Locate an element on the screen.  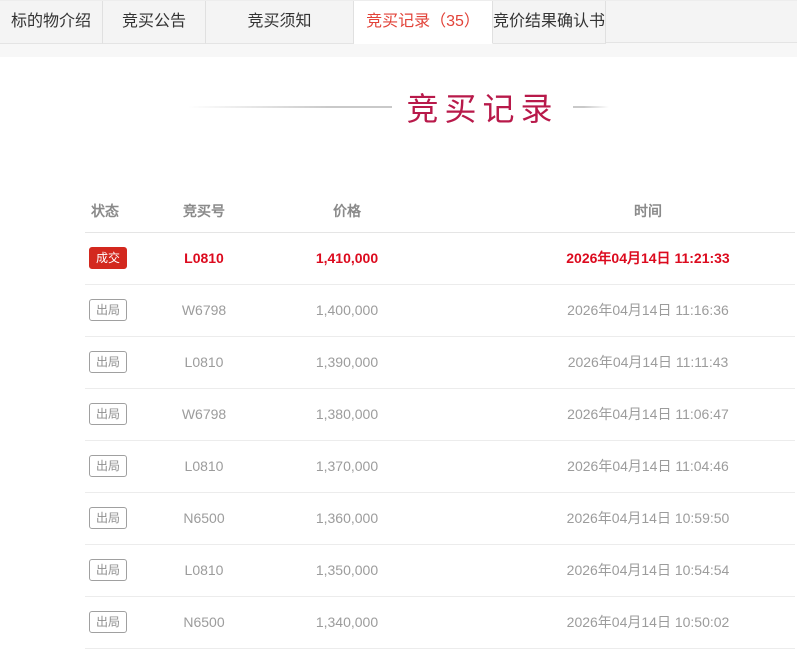
bid-record-row: 出局 L0810 1,370,000 2026年04月14日 11:04:46 is located at coordinates (440, 466).